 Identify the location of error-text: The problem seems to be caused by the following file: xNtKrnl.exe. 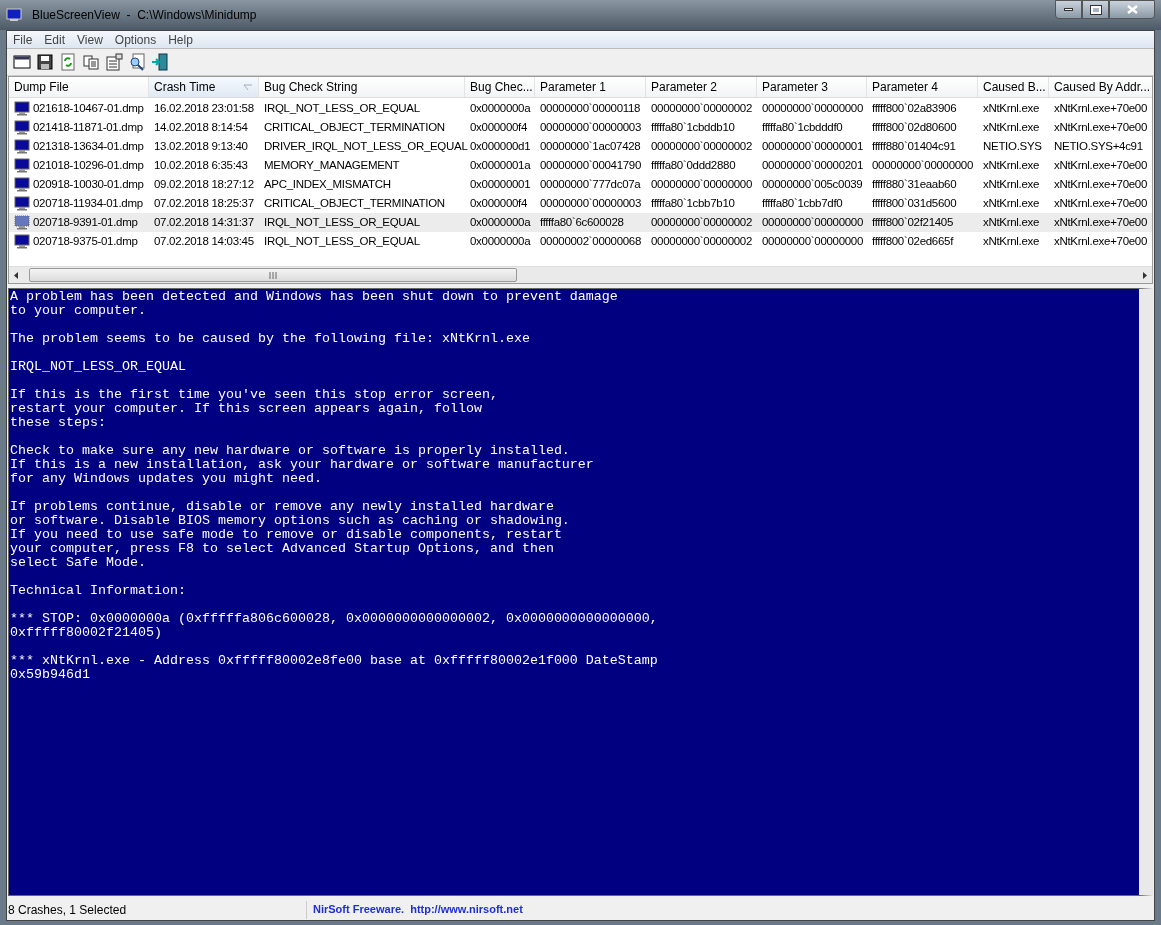
(270, 339).